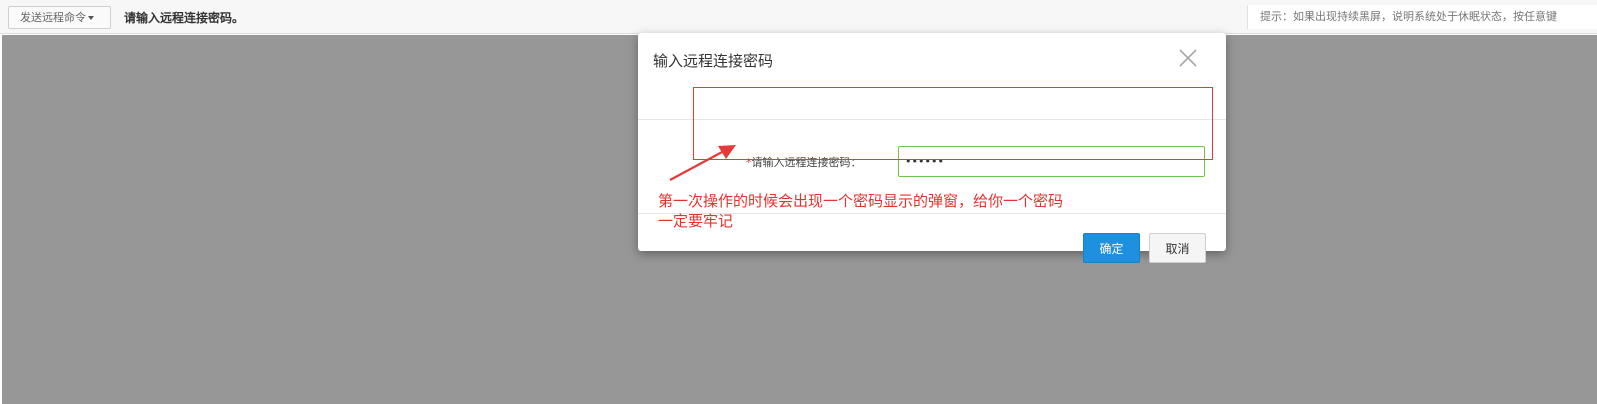 The image size is (1597, 404). I want to click on password-field-label: *请输入远程连接密码：, so click(804, 162).